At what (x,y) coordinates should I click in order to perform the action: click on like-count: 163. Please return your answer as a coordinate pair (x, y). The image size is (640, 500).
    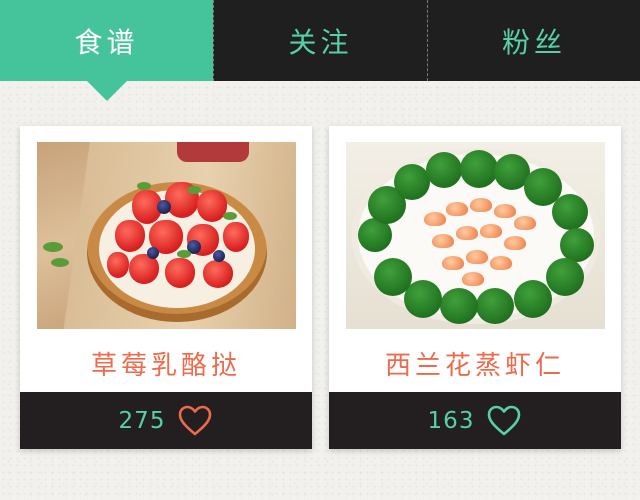
    Looking at the image, I should click on (451, 420).